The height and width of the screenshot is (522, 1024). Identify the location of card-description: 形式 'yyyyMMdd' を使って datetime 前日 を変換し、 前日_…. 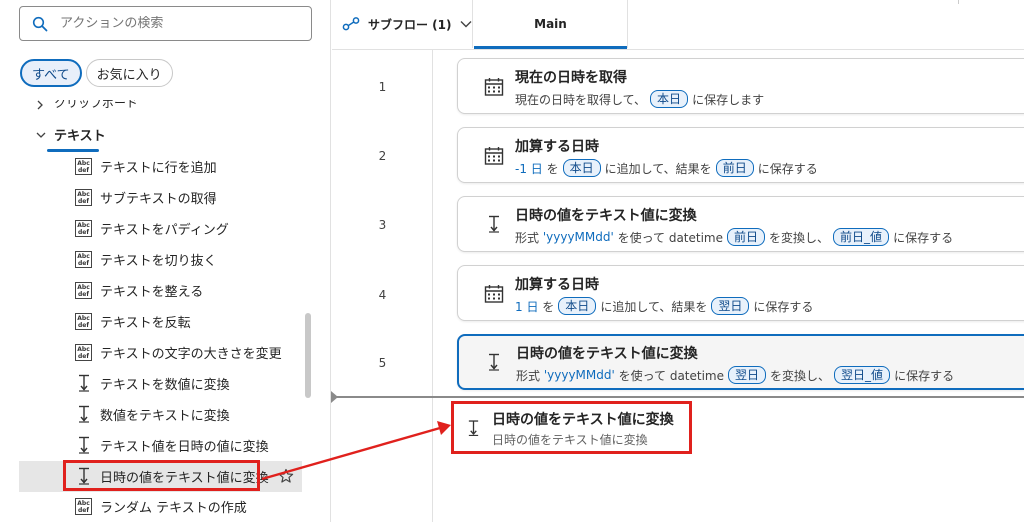
(734, 237).